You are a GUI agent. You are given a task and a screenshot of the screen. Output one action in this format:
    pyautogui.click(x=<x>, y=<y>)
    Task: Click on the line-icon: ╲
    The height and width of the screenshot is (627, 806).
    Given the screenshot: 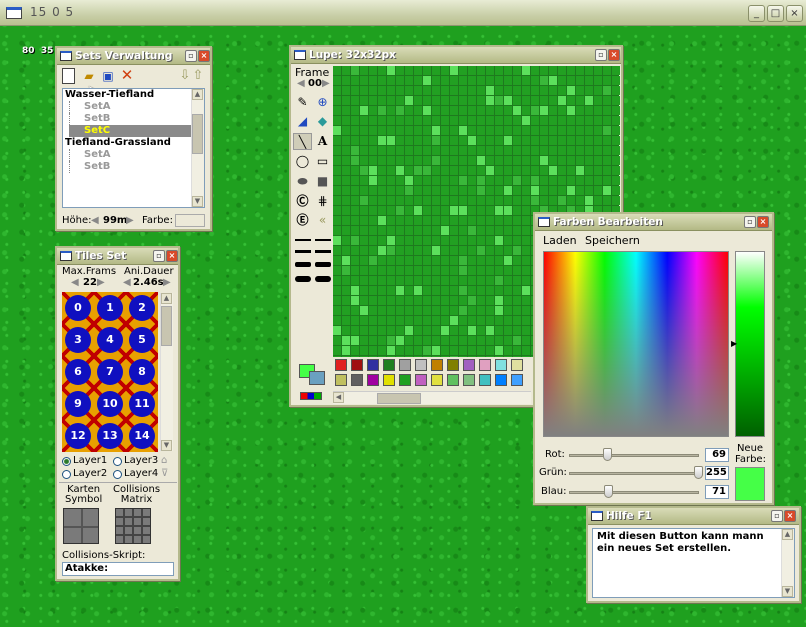 What is the action you would take?
    pyautogui.click(x=302, y=141)
    